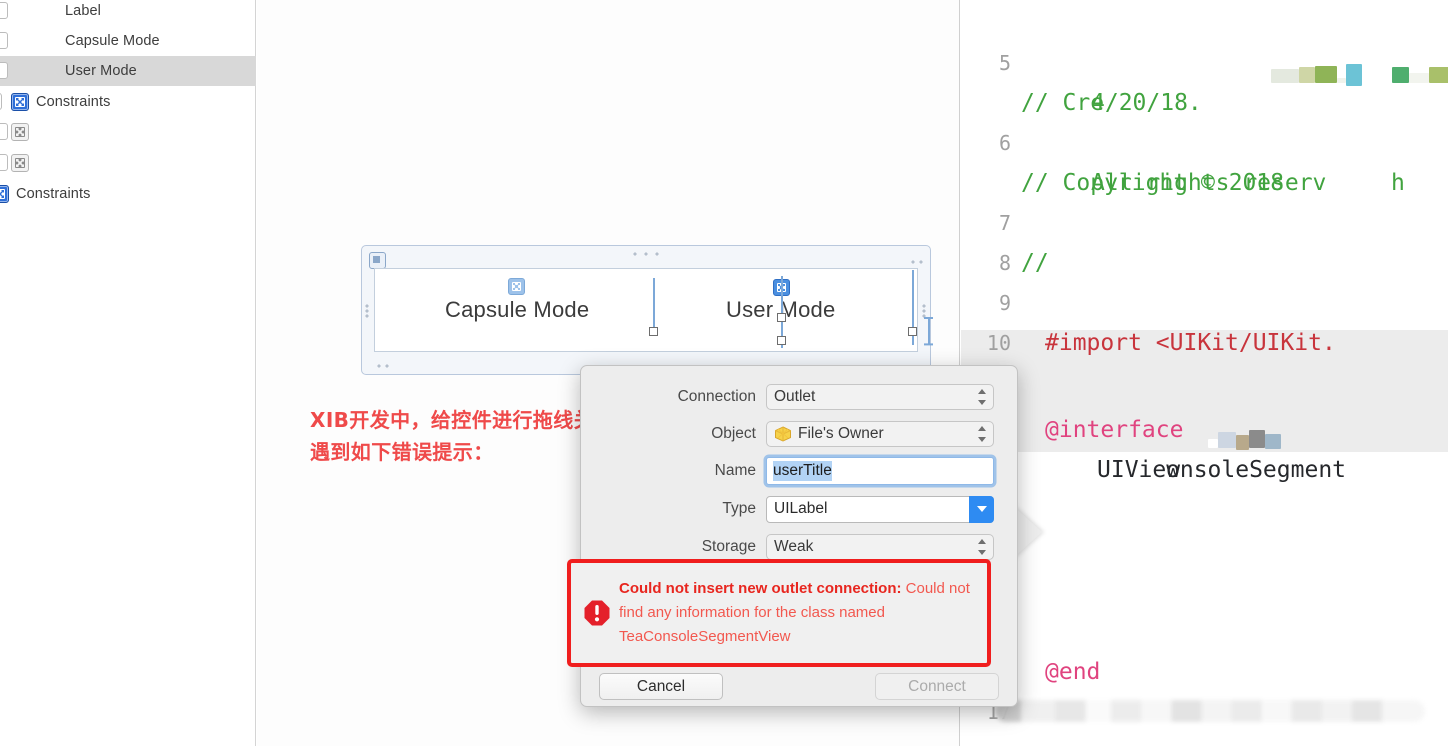 The width and height of the screenshot is (1448, 746). What do you see at coordinates (128, 13) in the screenshot?
I see `sidebar-item-label: Label` at bounding box center [128, 13].